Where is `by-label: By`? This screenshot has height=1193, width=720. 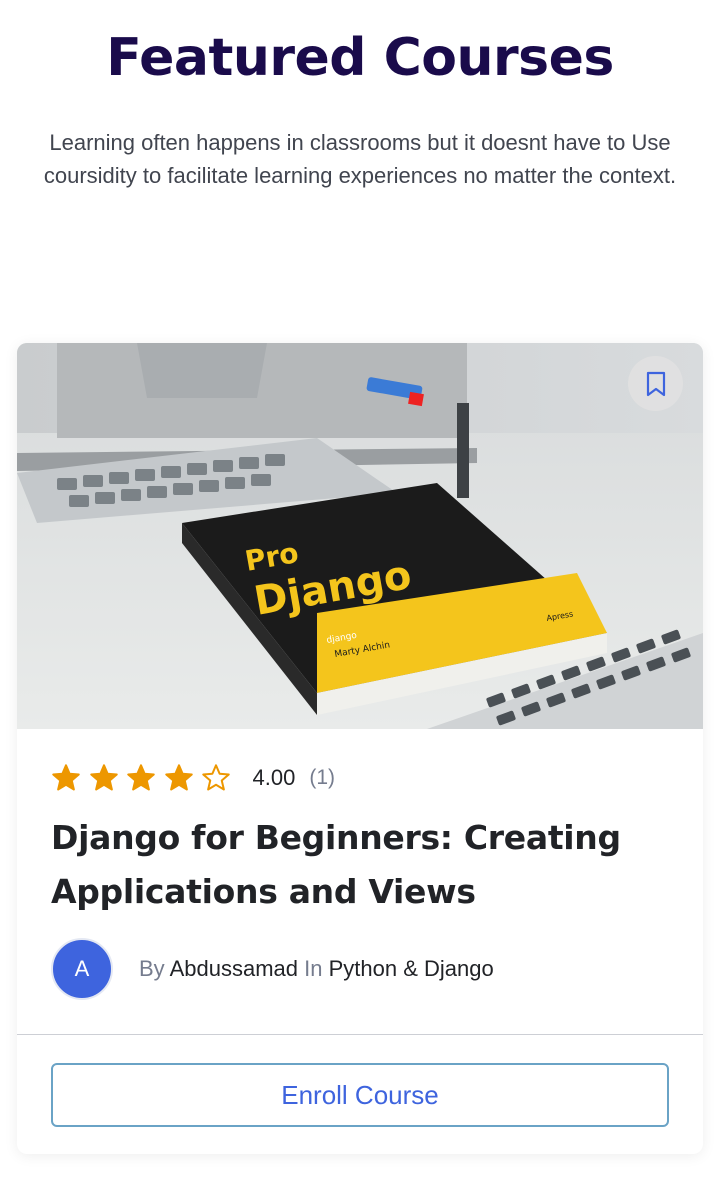
by-label: By is located at coordinates (152, 968).